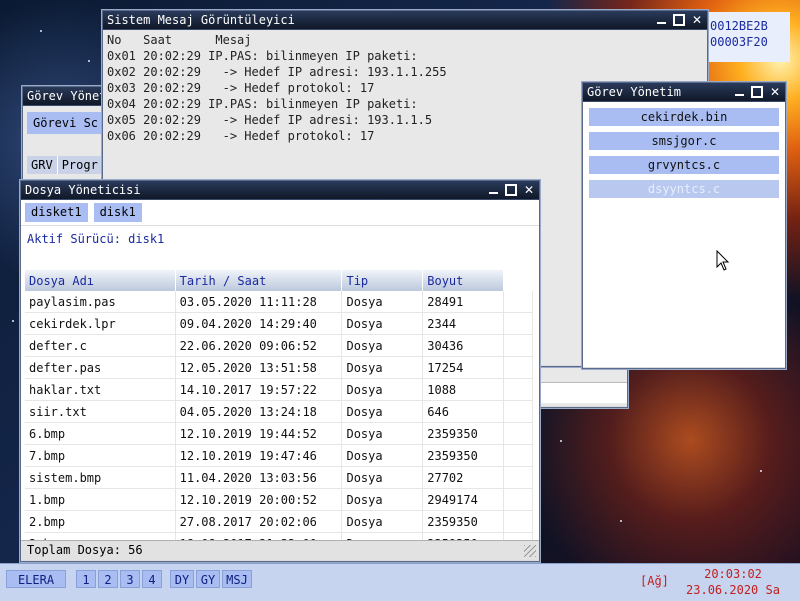 The width and height of the screenshot is (800, 601). What do you see at coordinates (463, 411) in the screenshot?
I see `file-size: 646` at bounding box center [463, 411].